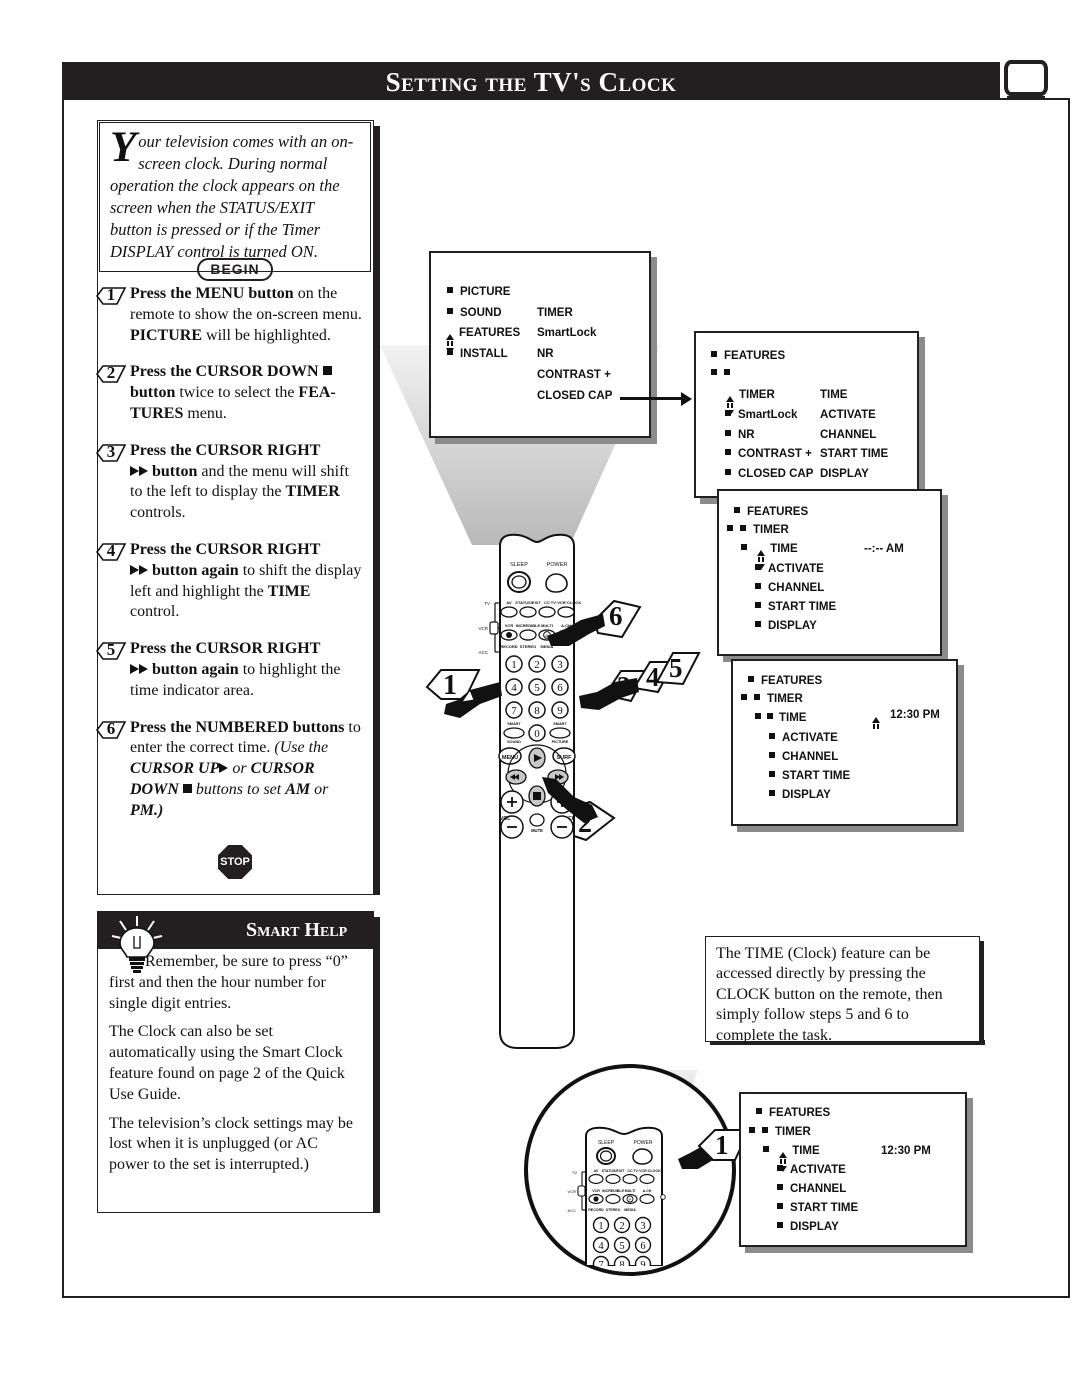 This screenshot has width=1080, height=1397. What do you see at coordinates (560, 742) in the screenshot?
I see `svg-text: PICTURE` at bounding box center [560, 742].